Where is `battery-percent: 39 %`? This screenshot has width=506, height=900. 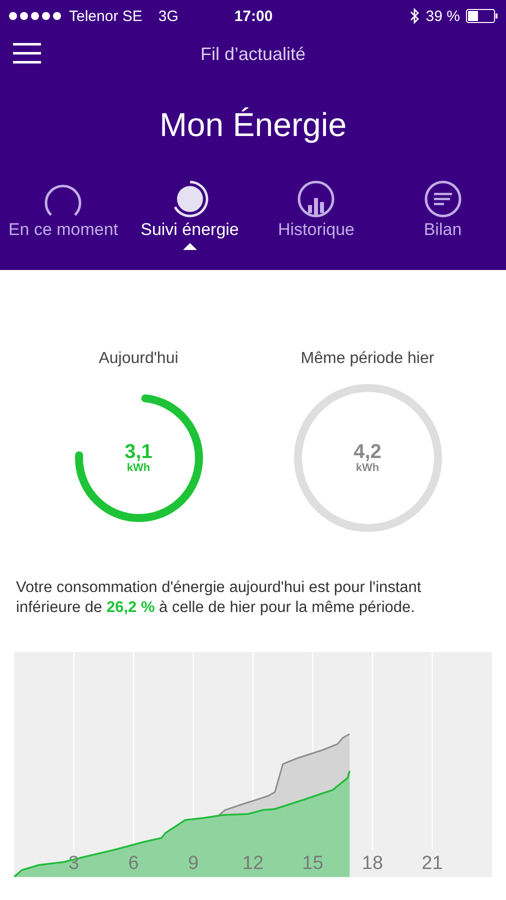
battery-percent: 39 % is located at coordinates (443, 16).